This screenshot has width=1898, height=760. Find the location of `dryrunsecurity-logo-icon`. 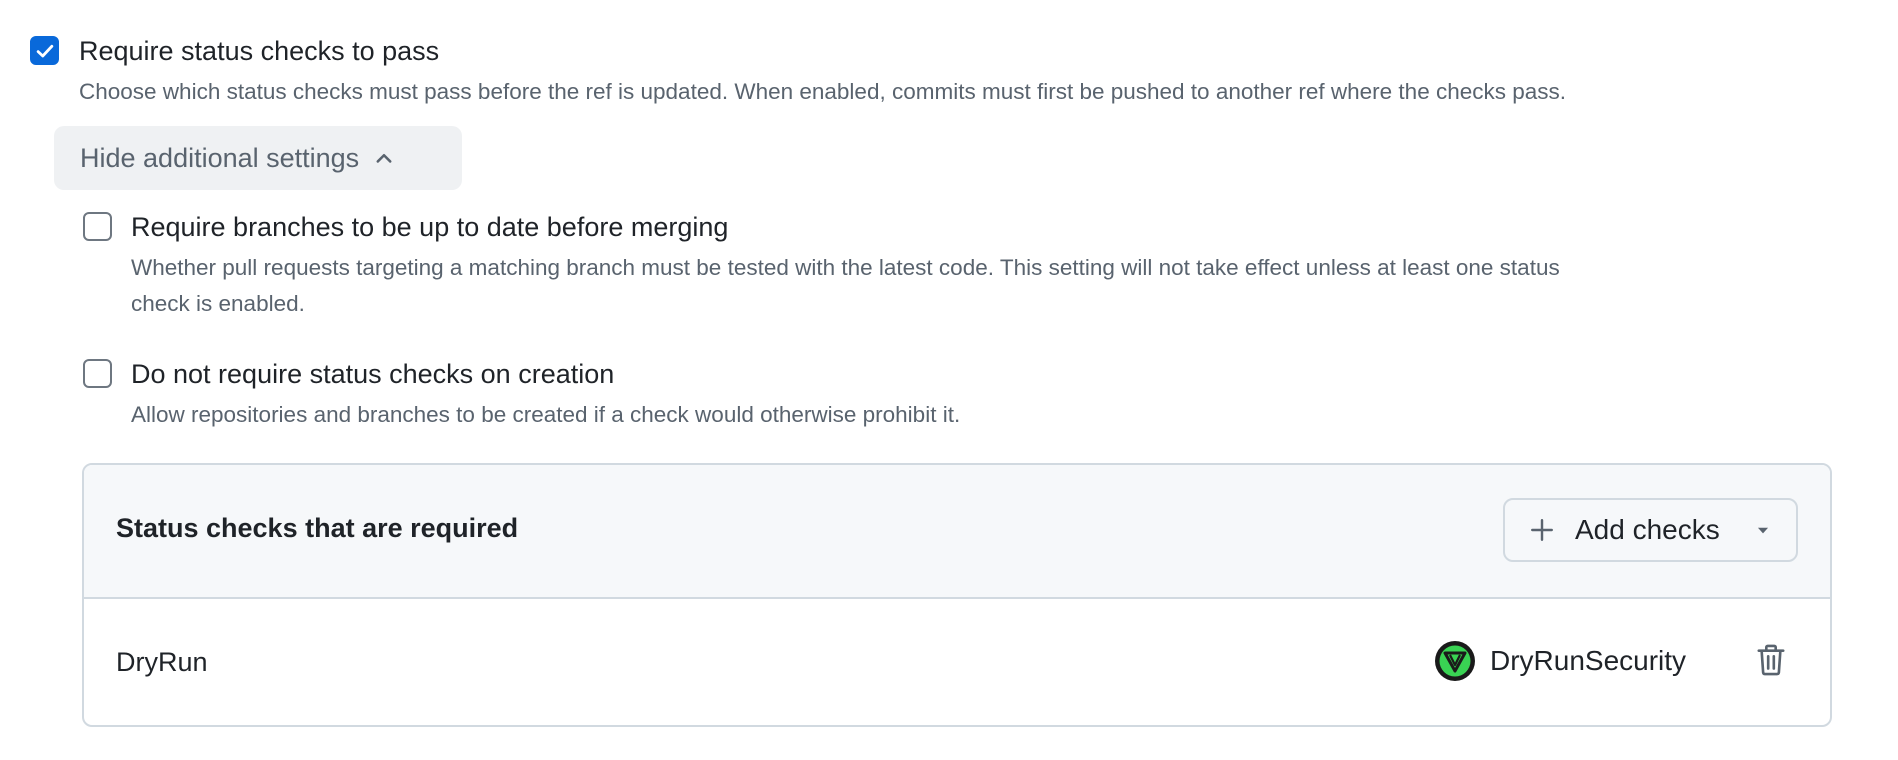

dryrunsecurity-logo-icon is located at coordinates (1455, 661).